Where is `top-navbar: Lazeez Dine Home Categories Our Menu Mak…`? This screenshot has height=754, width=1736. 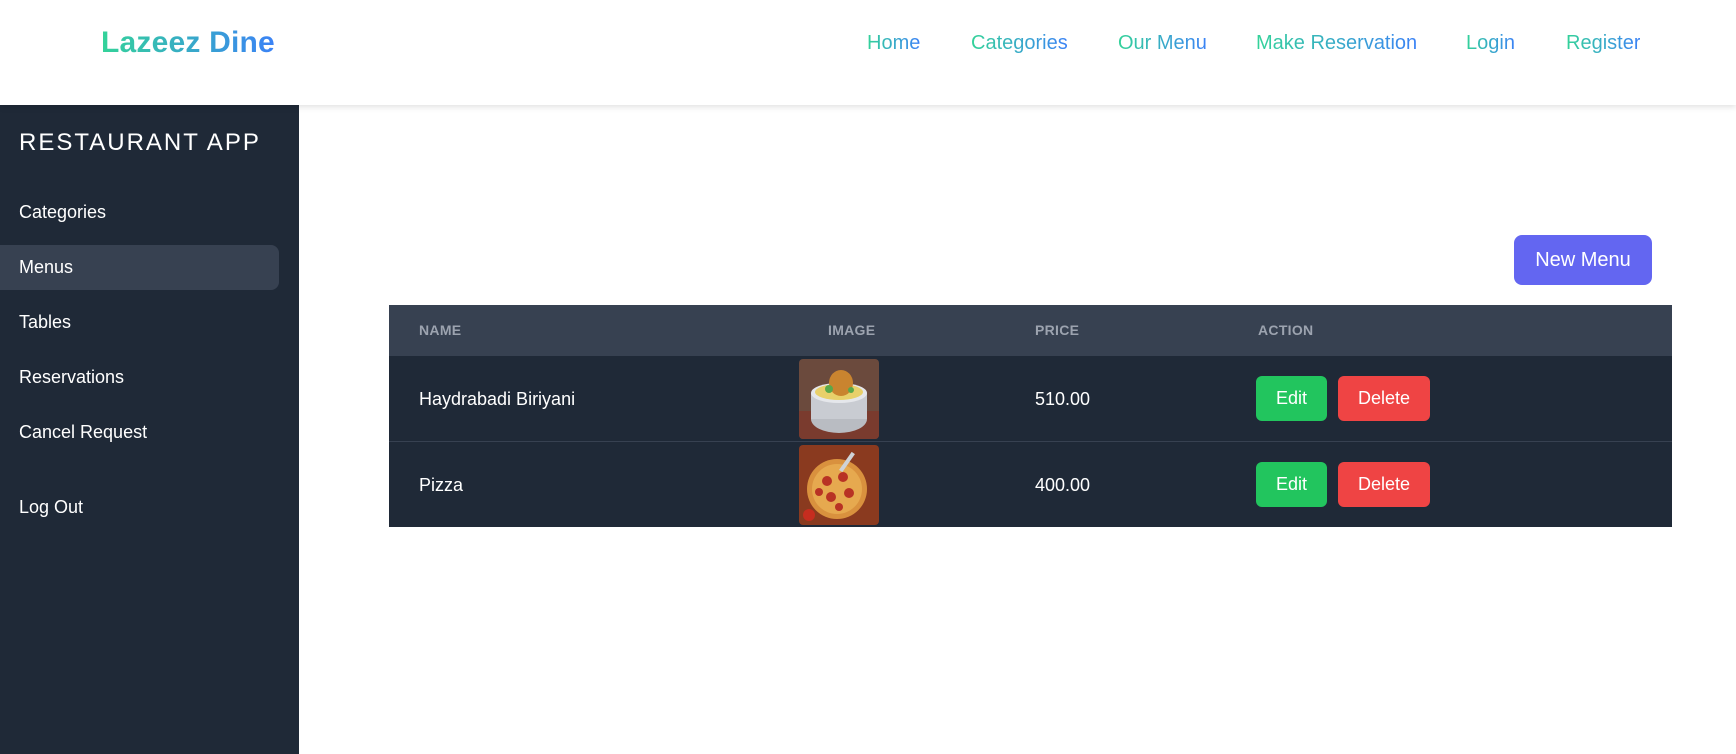 top-navbar: Lazeez Dine Home Categories Our Menu Mak… is located at coordinates (868, 52).